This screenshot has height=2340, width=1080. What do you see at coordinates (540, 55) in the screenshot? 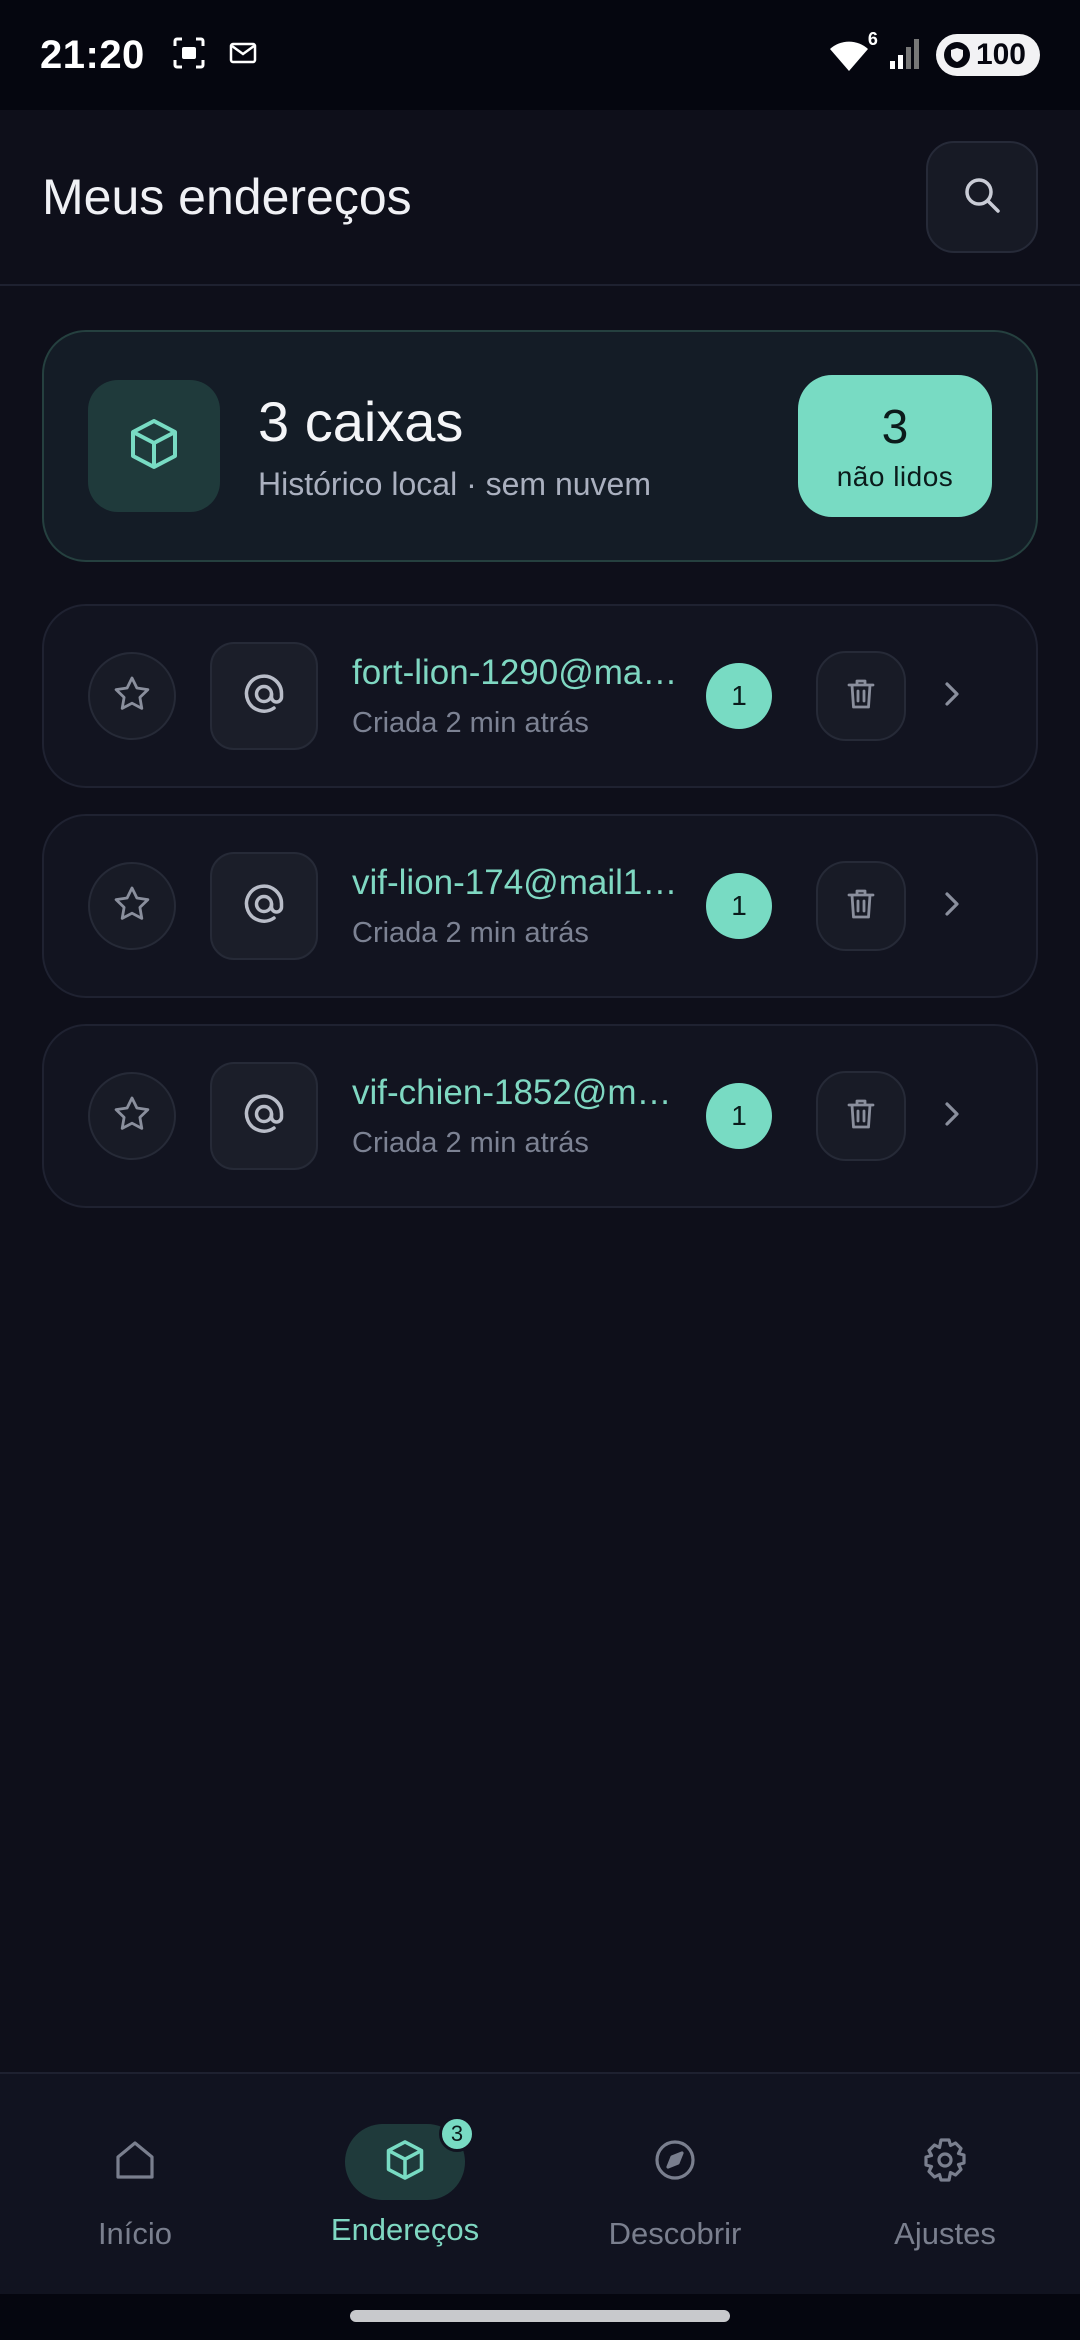
I see `status-bar: 21:20 6 100` at bounding box center [540, 55].